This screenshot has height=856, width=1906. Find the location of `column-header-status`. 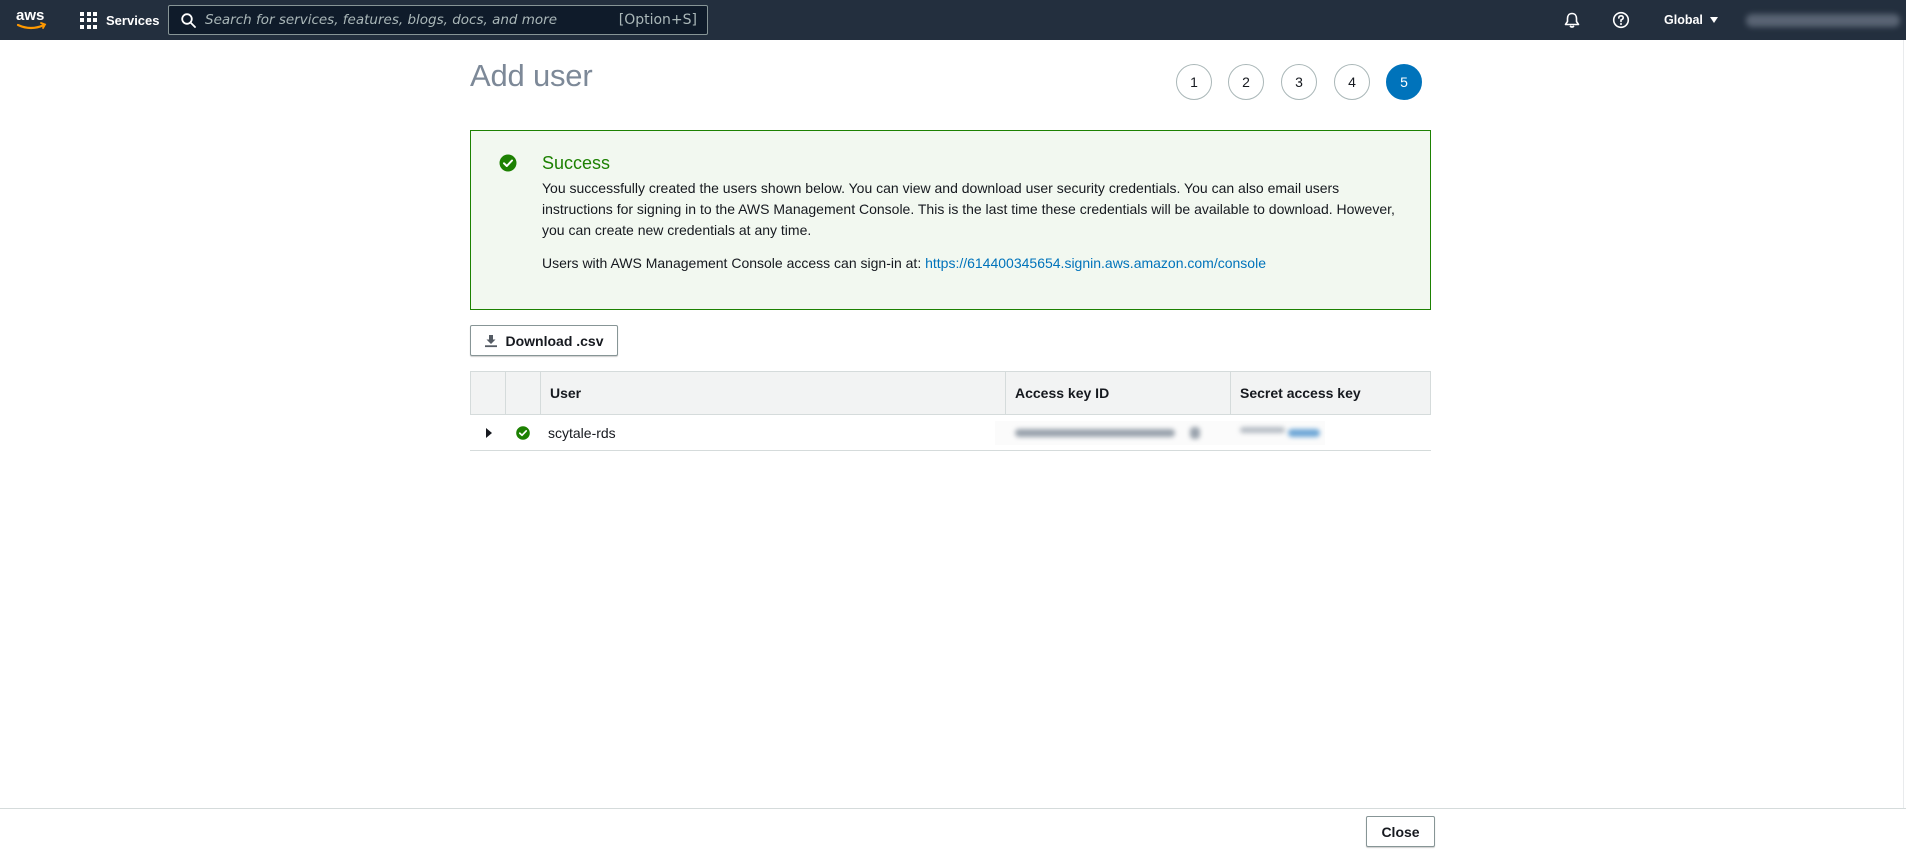

column-header-status is located at coordinates (523, 393).